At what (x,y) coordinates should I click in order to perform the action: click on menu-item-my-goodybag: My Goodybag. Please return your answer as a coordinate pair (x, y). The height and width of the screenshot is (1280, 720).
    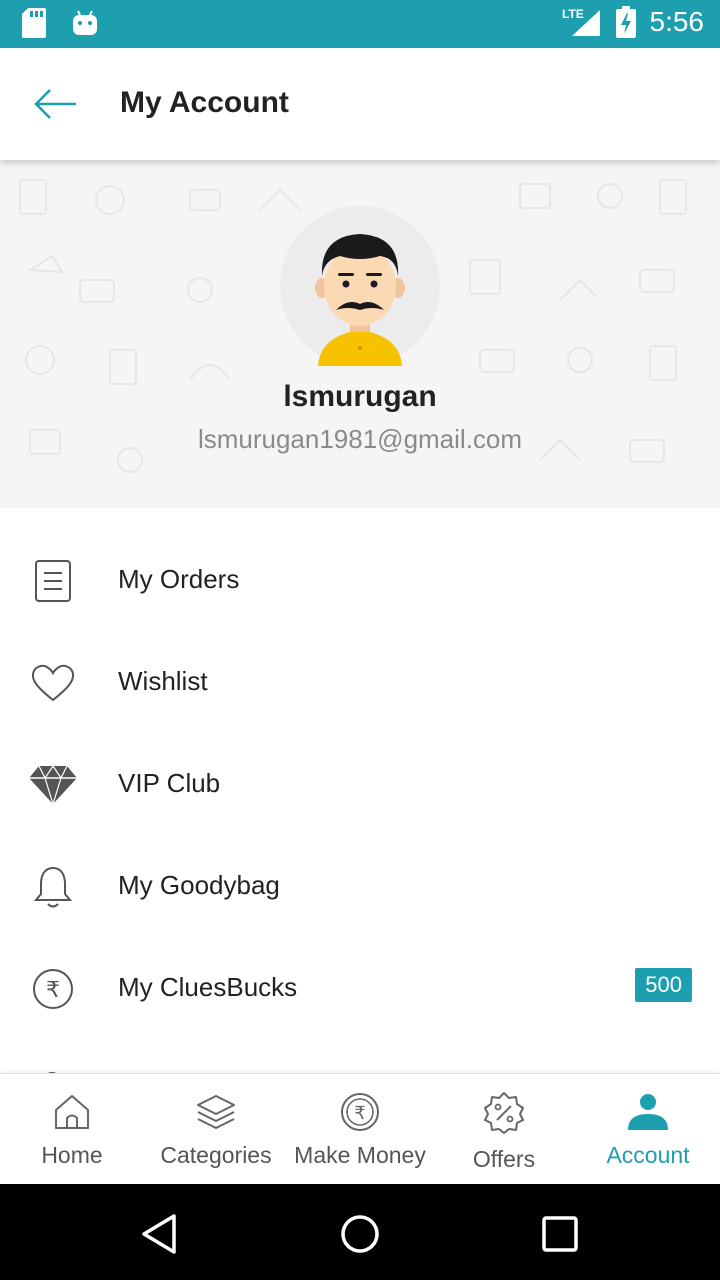
    Looking at the image, I should click on (360, 887).